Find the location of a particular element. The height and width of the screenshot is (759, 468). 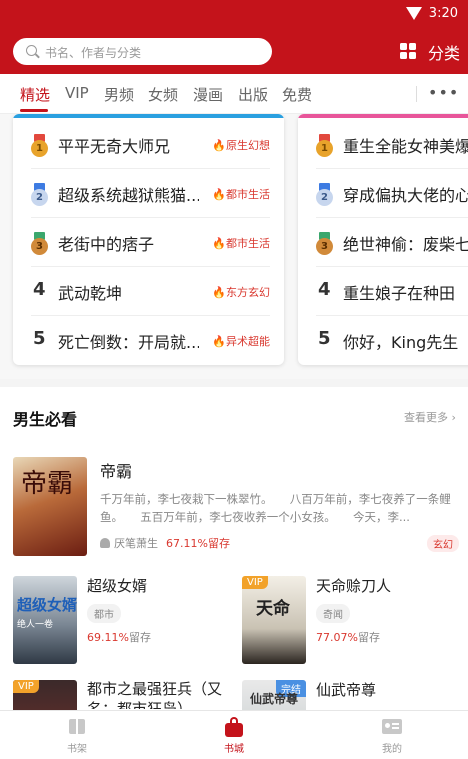

genre-tag: 玄幻 is located at coordinates (443, 543).